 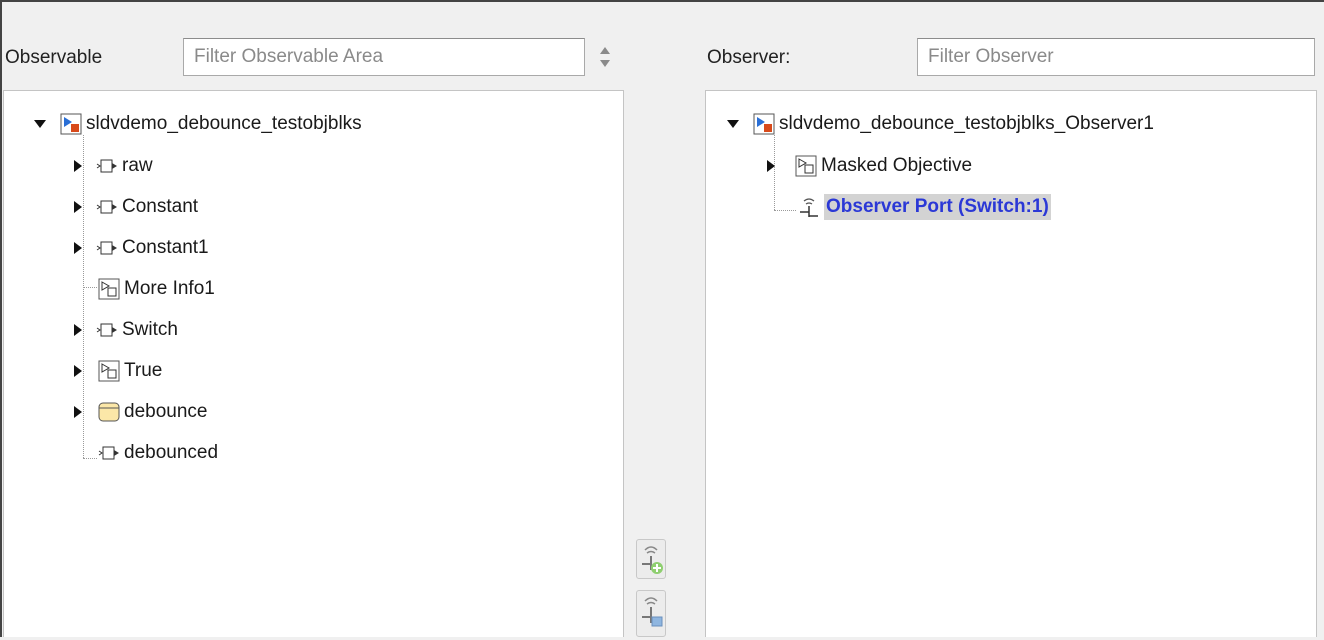 I want to click on tree-item-constant1: Constant1, so click(x=141, y=248).